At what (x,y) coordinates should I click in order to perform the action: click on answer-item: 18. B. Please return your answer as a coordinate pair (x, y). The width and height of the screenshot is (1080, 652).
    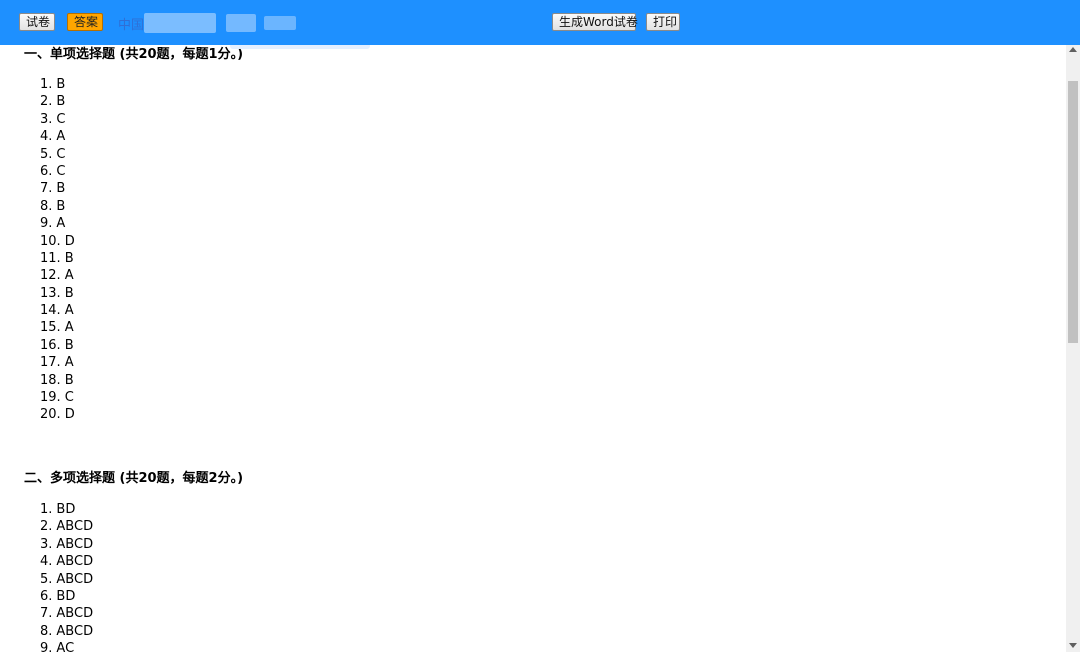
    Looking at the image, I should click on (57, 380).